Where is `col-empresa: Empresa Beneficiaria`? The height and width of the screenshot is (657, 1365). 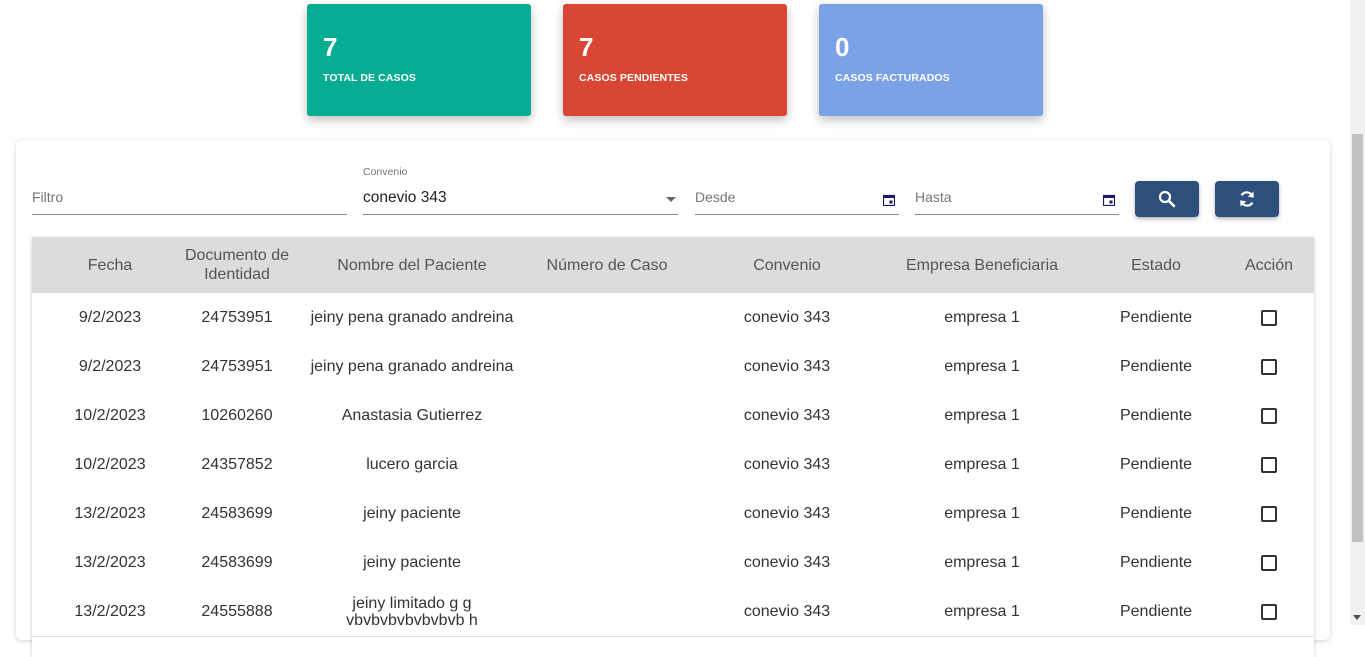
col-empresa: Empresa Beneficiaria is located at coordinates (982, 265).